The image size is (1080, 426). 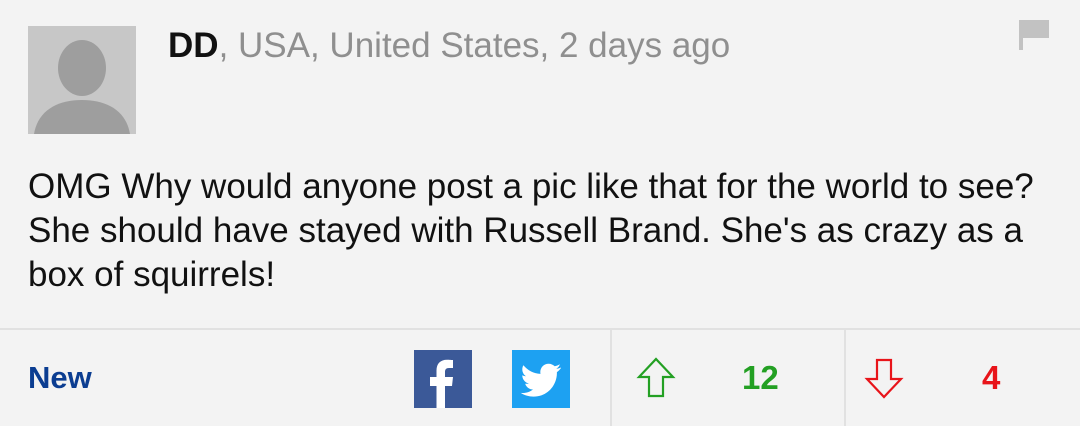 What do you see at coordinates (760, 377) in the screenshot?
I see `upvote-count: 12` at bounding box center [760, 377].